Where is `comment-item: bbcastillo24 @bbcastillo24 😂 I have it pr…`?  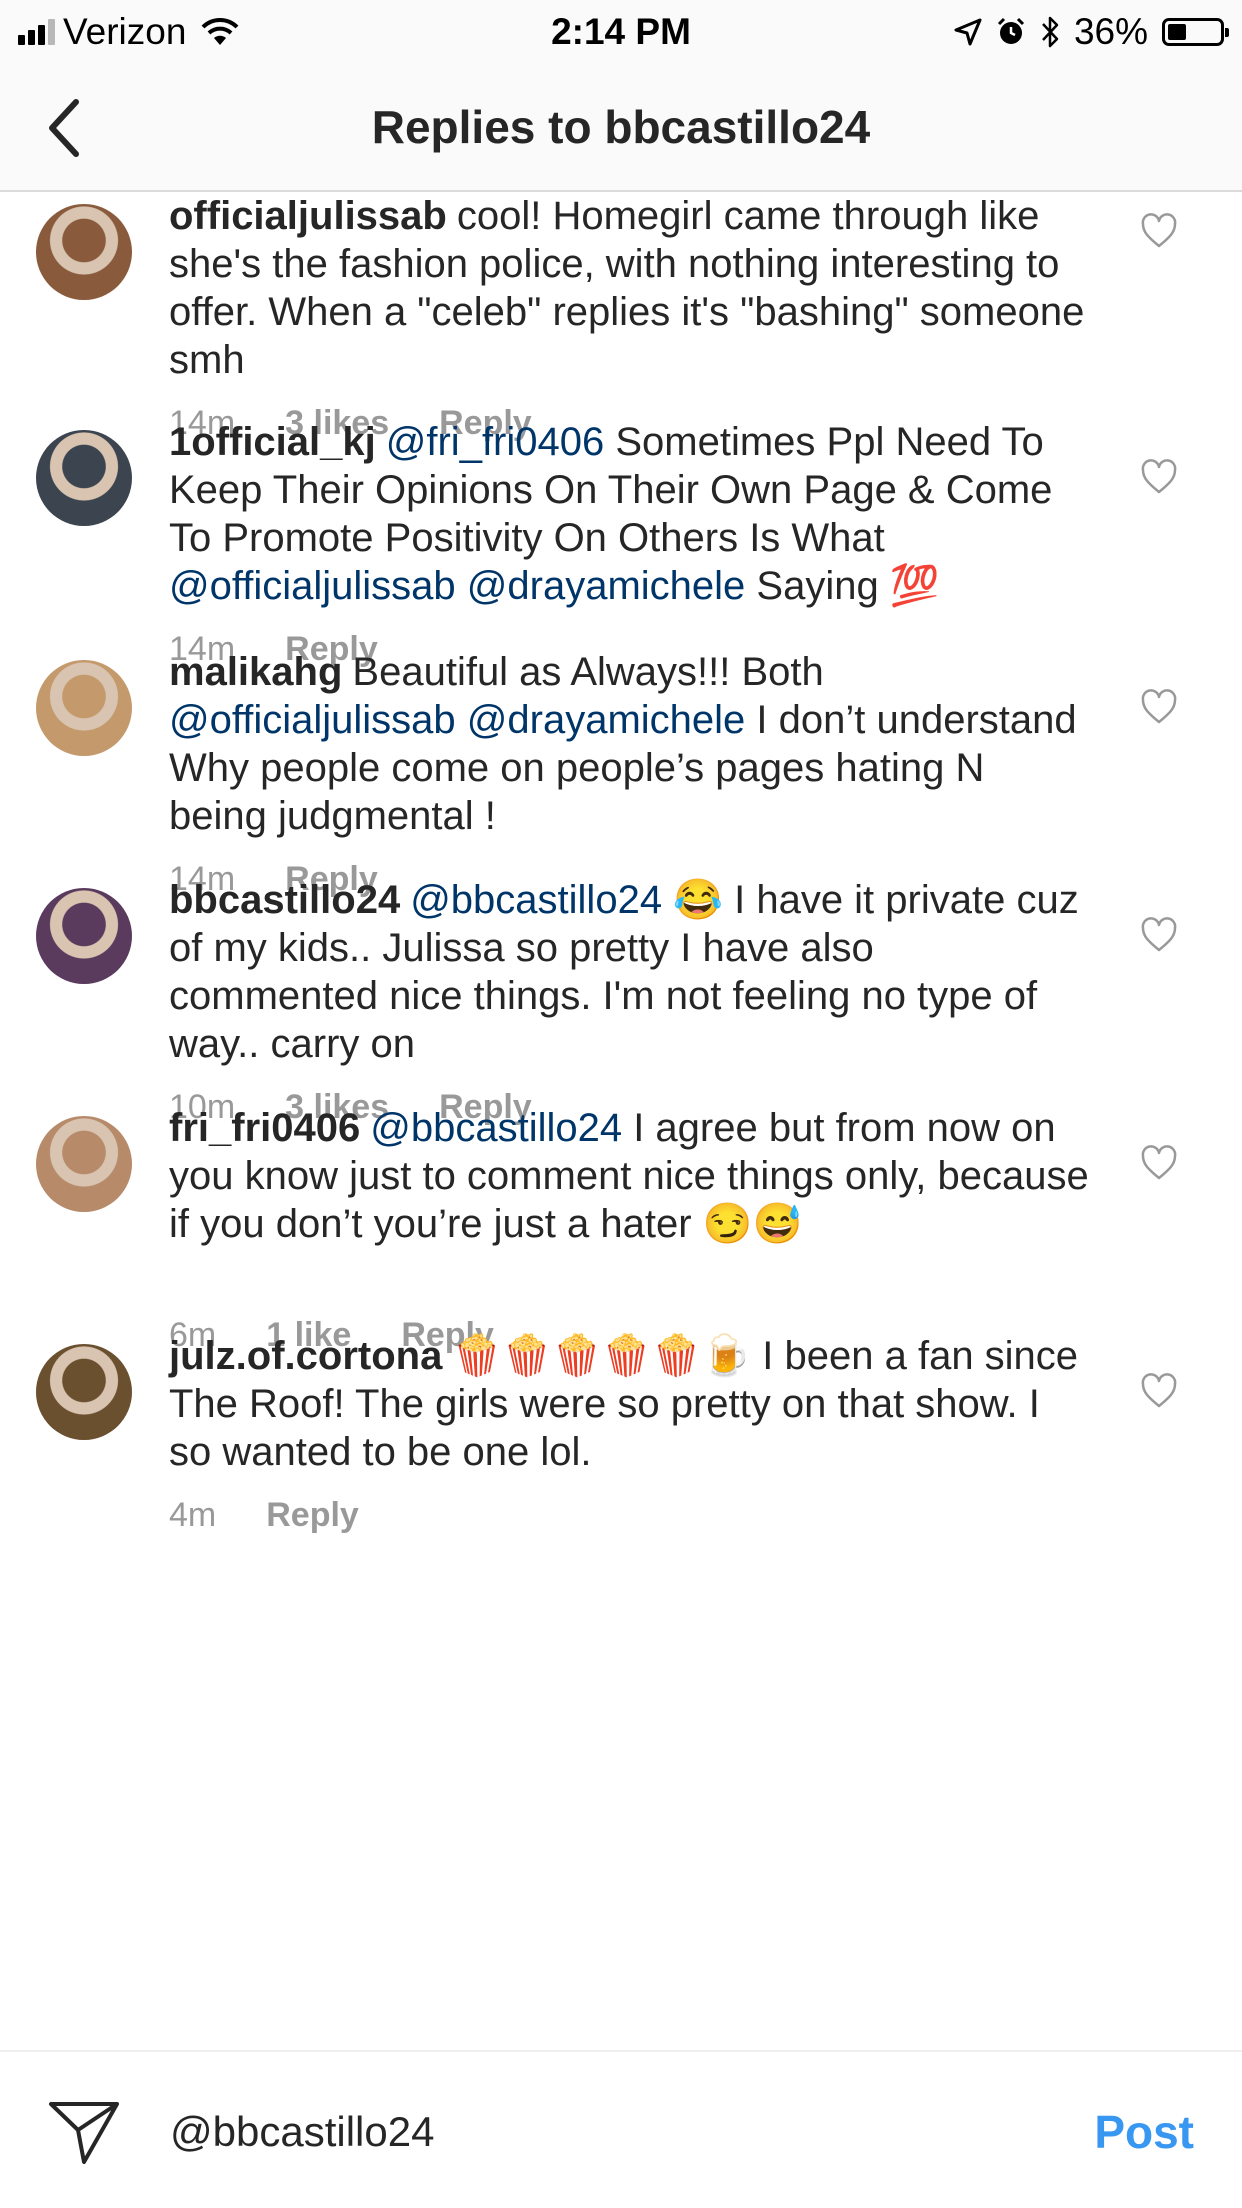
comment-item: bbcastillo24 @bbcastillo24 😂 I have it pr… is located at coordinates (621, 981).